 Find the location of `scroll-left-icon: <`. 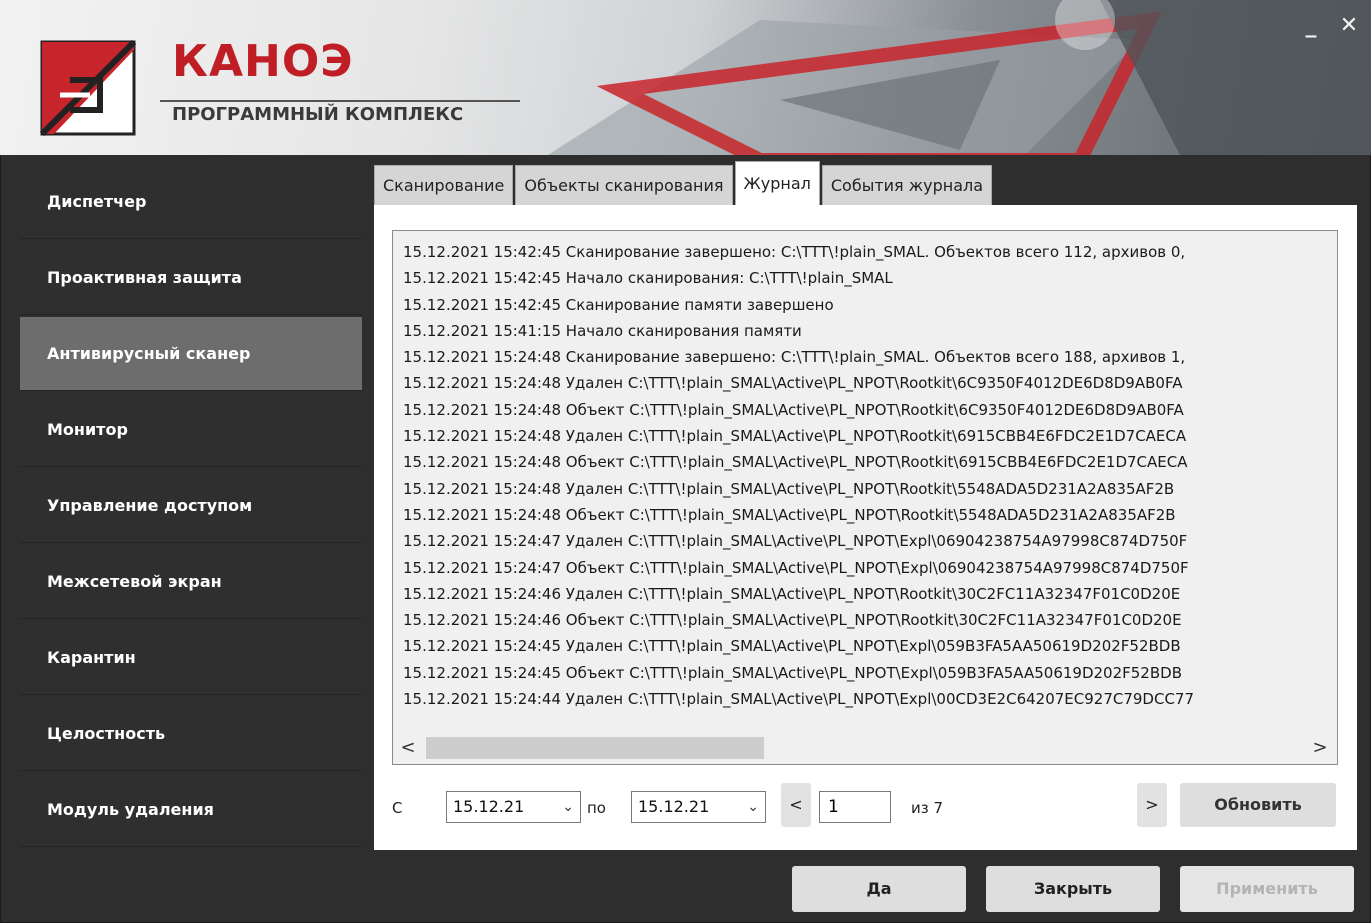

scroll-left-icon: < is located at coordinates (408, 748).